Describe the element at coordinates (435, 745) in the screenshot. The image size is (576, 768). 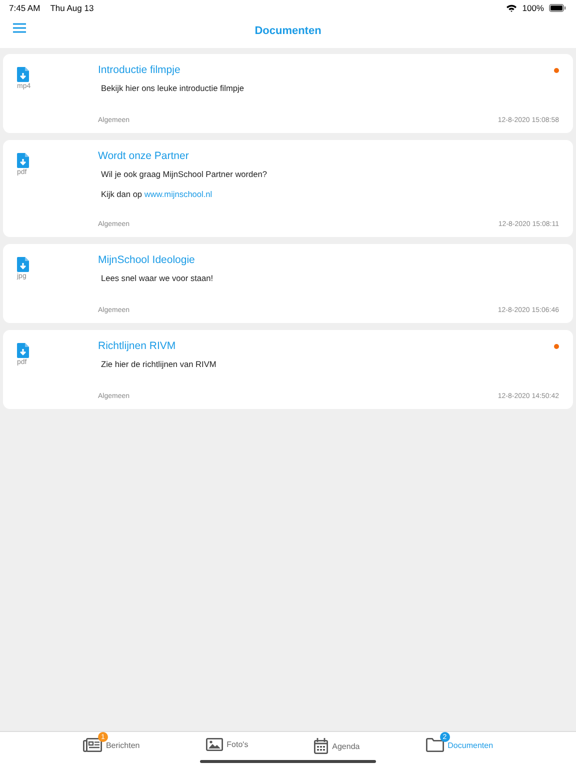
I see `folder-icon` at that location.